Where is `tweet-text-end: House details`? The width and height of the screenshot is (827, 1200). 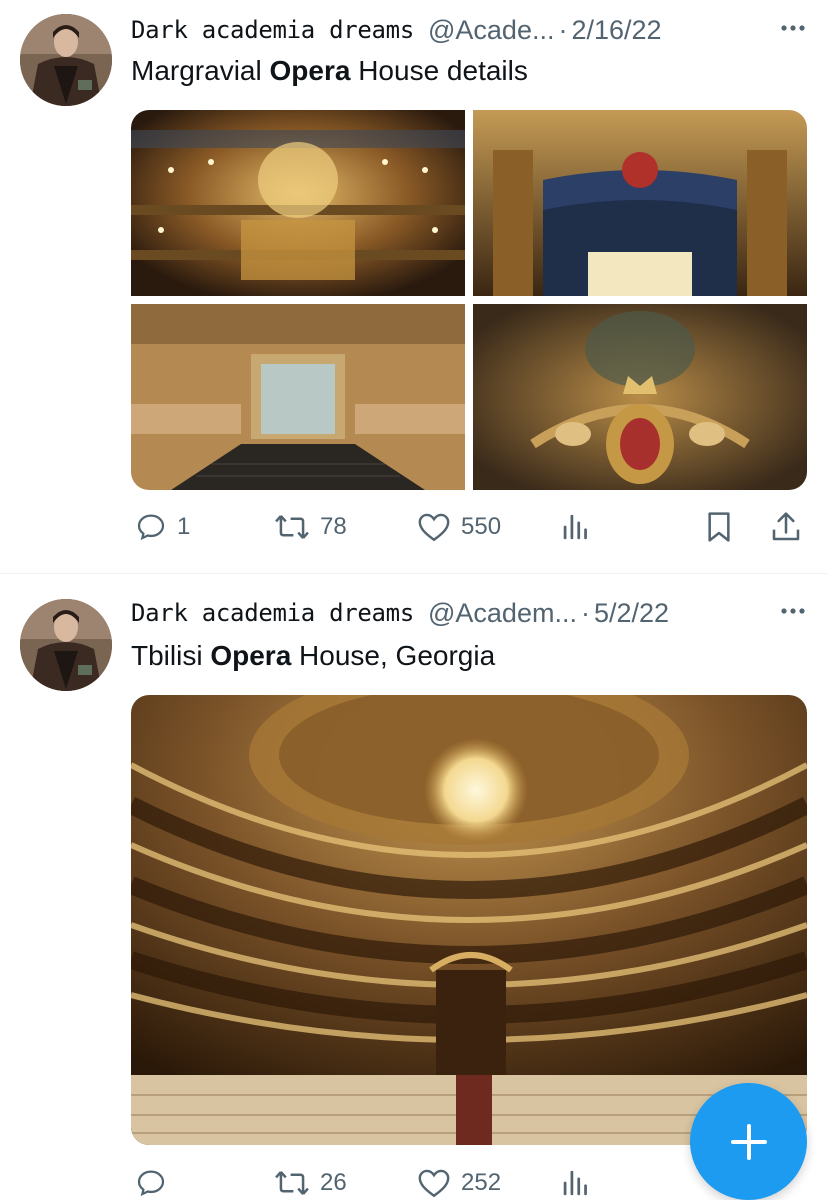 tweet-text-end: House details is located at coordinates (439, 70).